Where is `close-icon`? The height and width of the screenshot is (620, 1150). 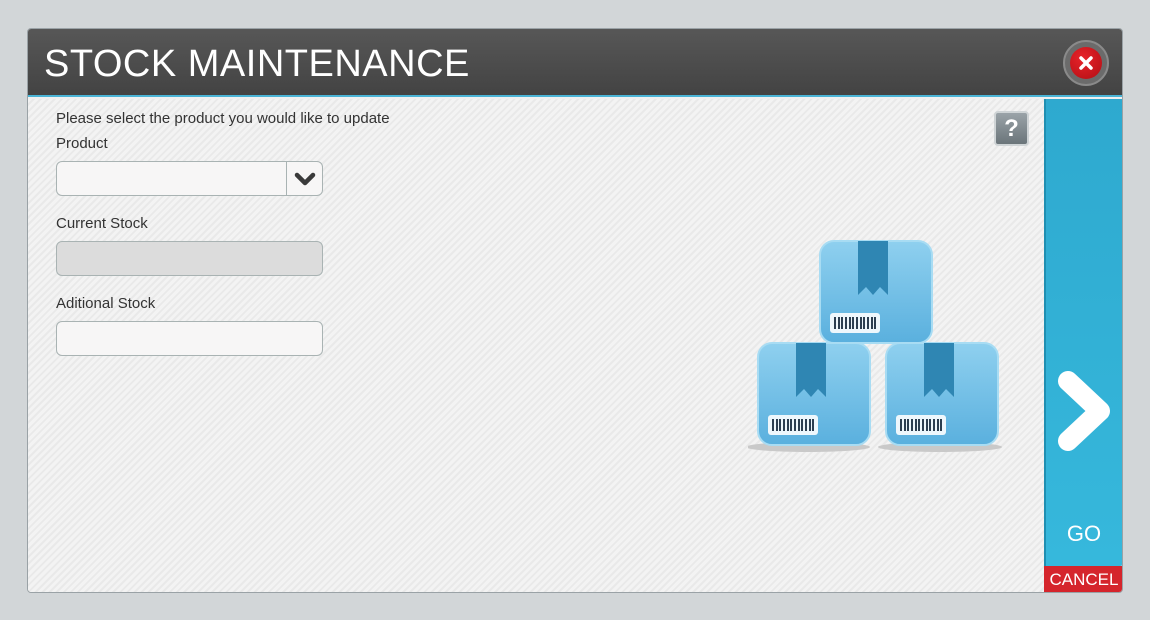
close-icon is located at coordinates (1086, 63).